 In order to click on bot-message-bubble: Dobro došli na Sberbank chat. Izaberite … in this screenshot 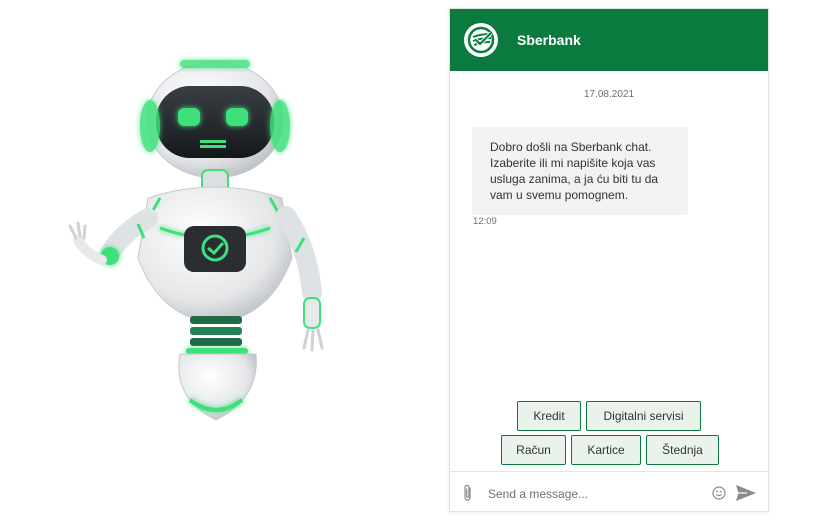, I will do `click(580, 171)`.